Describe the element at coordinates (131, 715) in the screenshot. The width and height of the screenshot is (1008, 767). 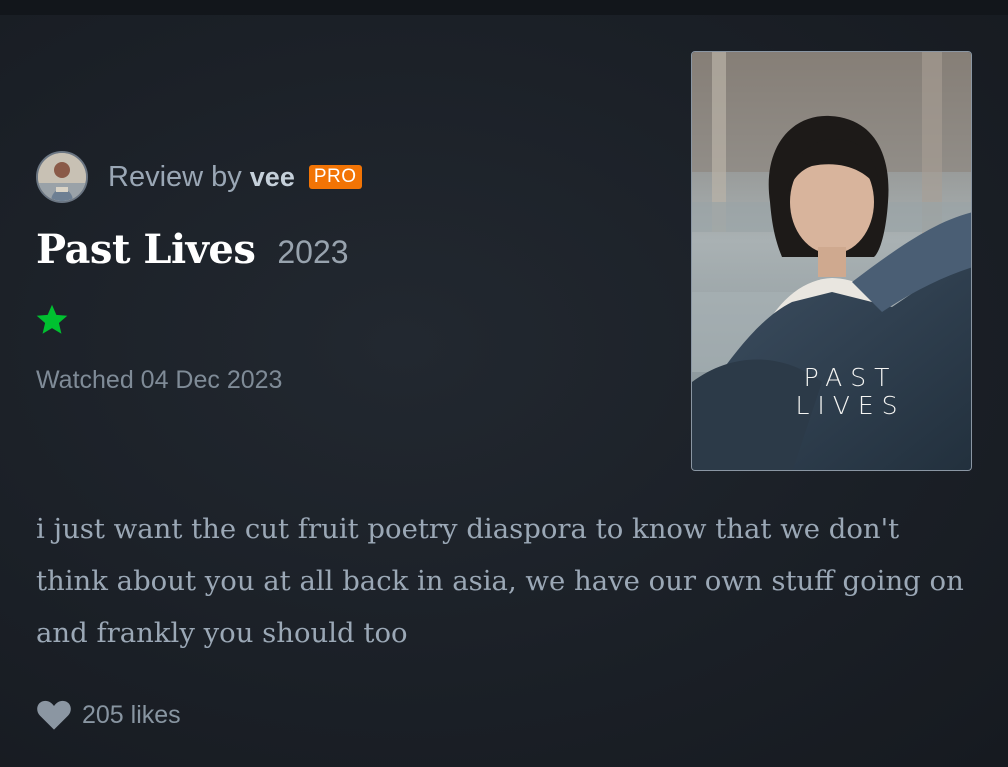
I see `likes-count: 205 likes` at that location.